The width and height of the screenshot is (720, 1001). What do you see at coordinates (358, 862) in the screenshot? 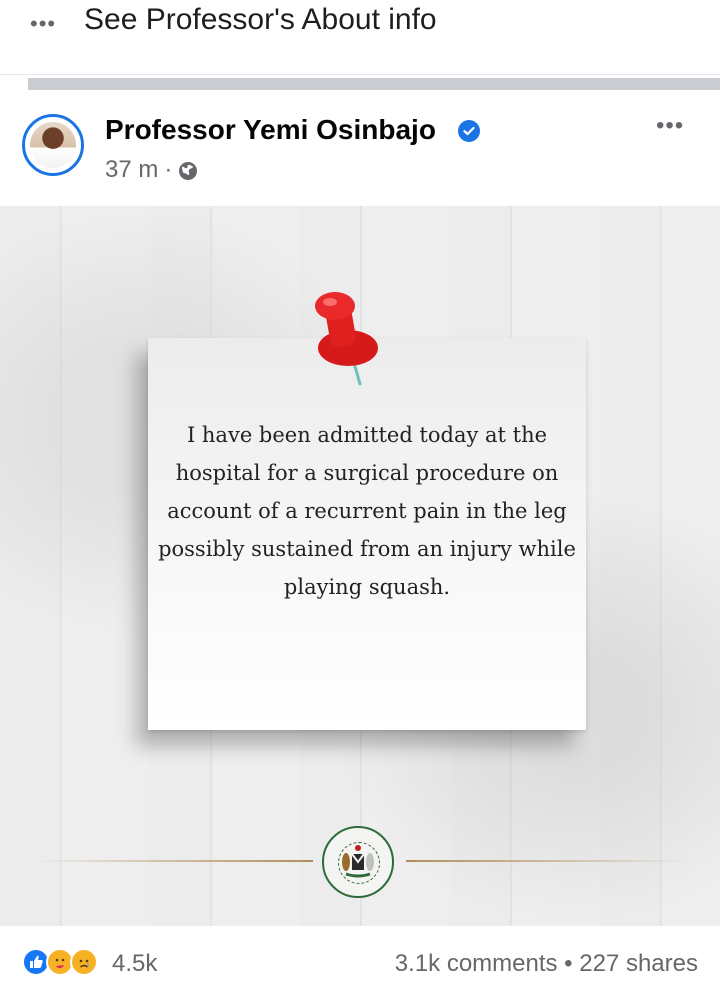
I see `vice-president-seal-icon` at bounding box center [358, 862].